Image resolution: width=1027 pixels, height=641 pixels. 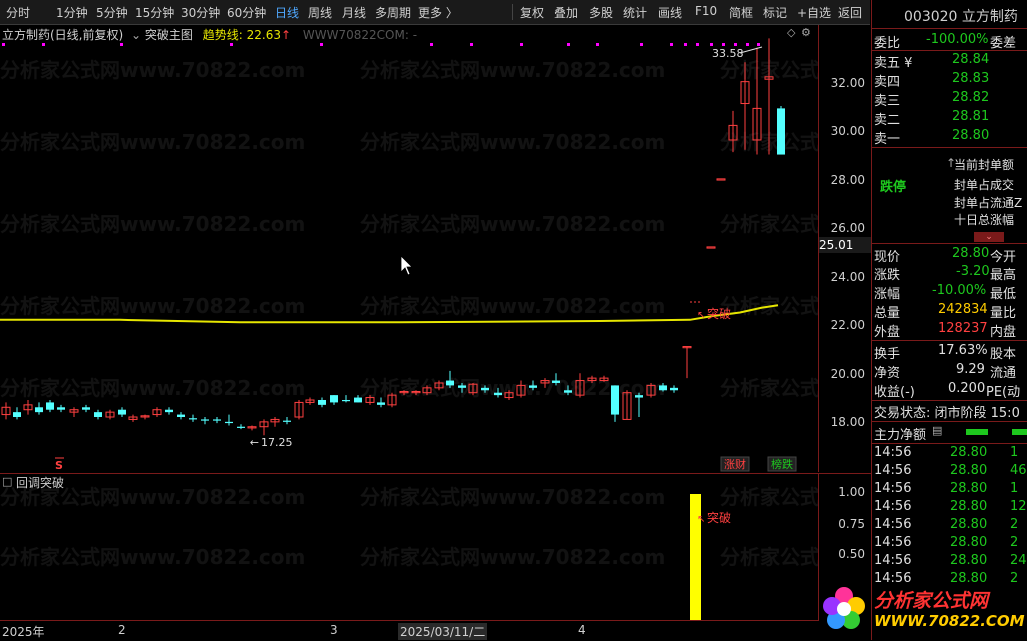 What do you see at coordinates (200, 12) in the screenshot?
I see `period-tab-30min: 30分钟` at bounding box center [200, 12].